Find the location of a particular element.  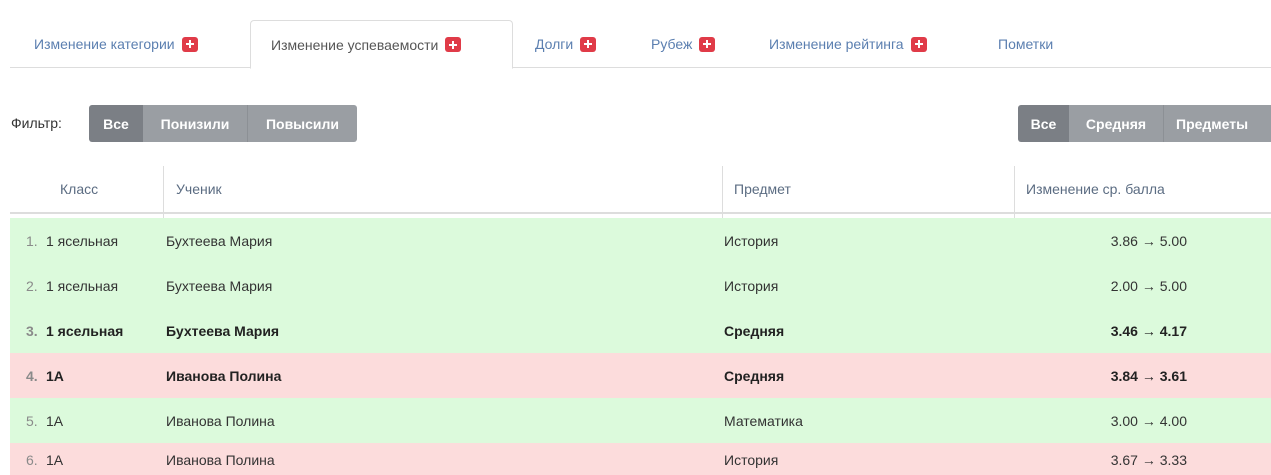

filter-all-button: Все is located at coordinates (116, 123).